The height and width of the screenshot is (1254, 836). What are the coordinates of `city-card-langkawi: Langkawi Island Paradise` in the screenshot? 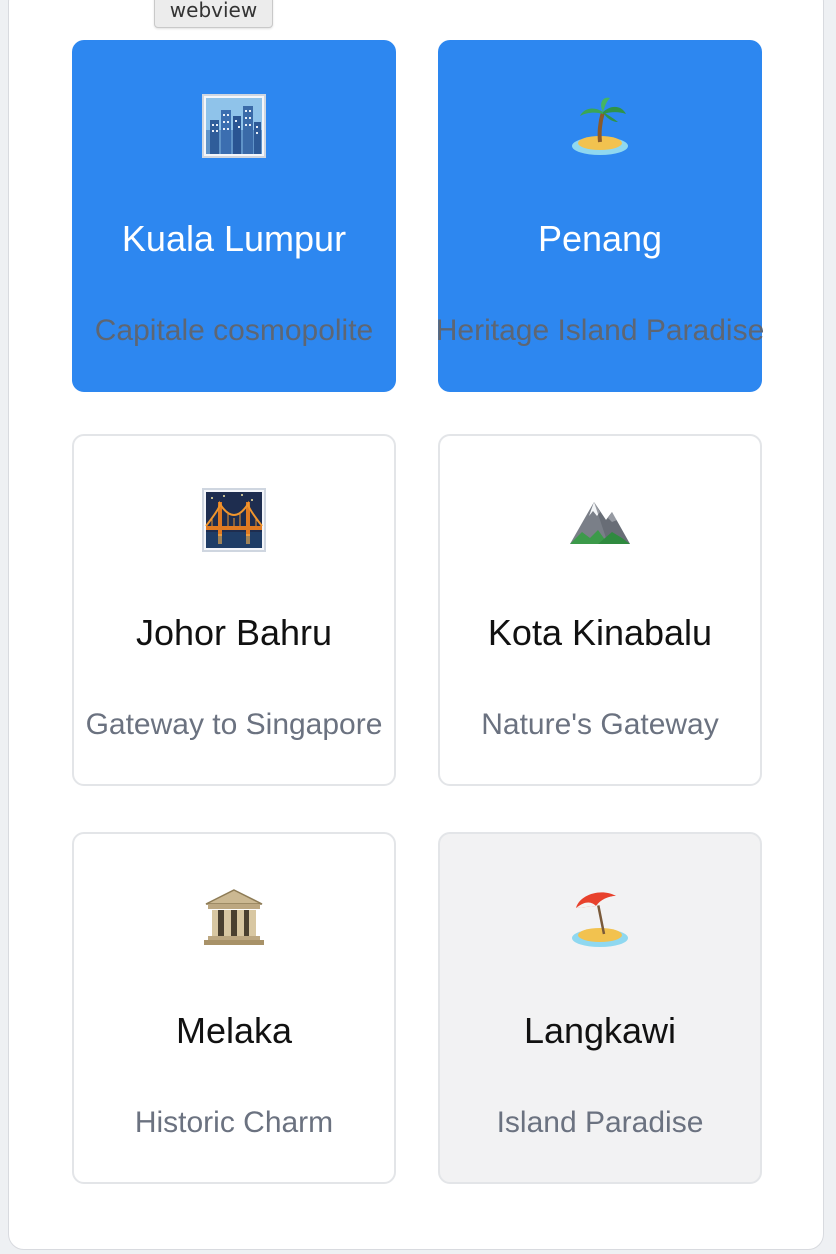 It's located at (600, 1008).